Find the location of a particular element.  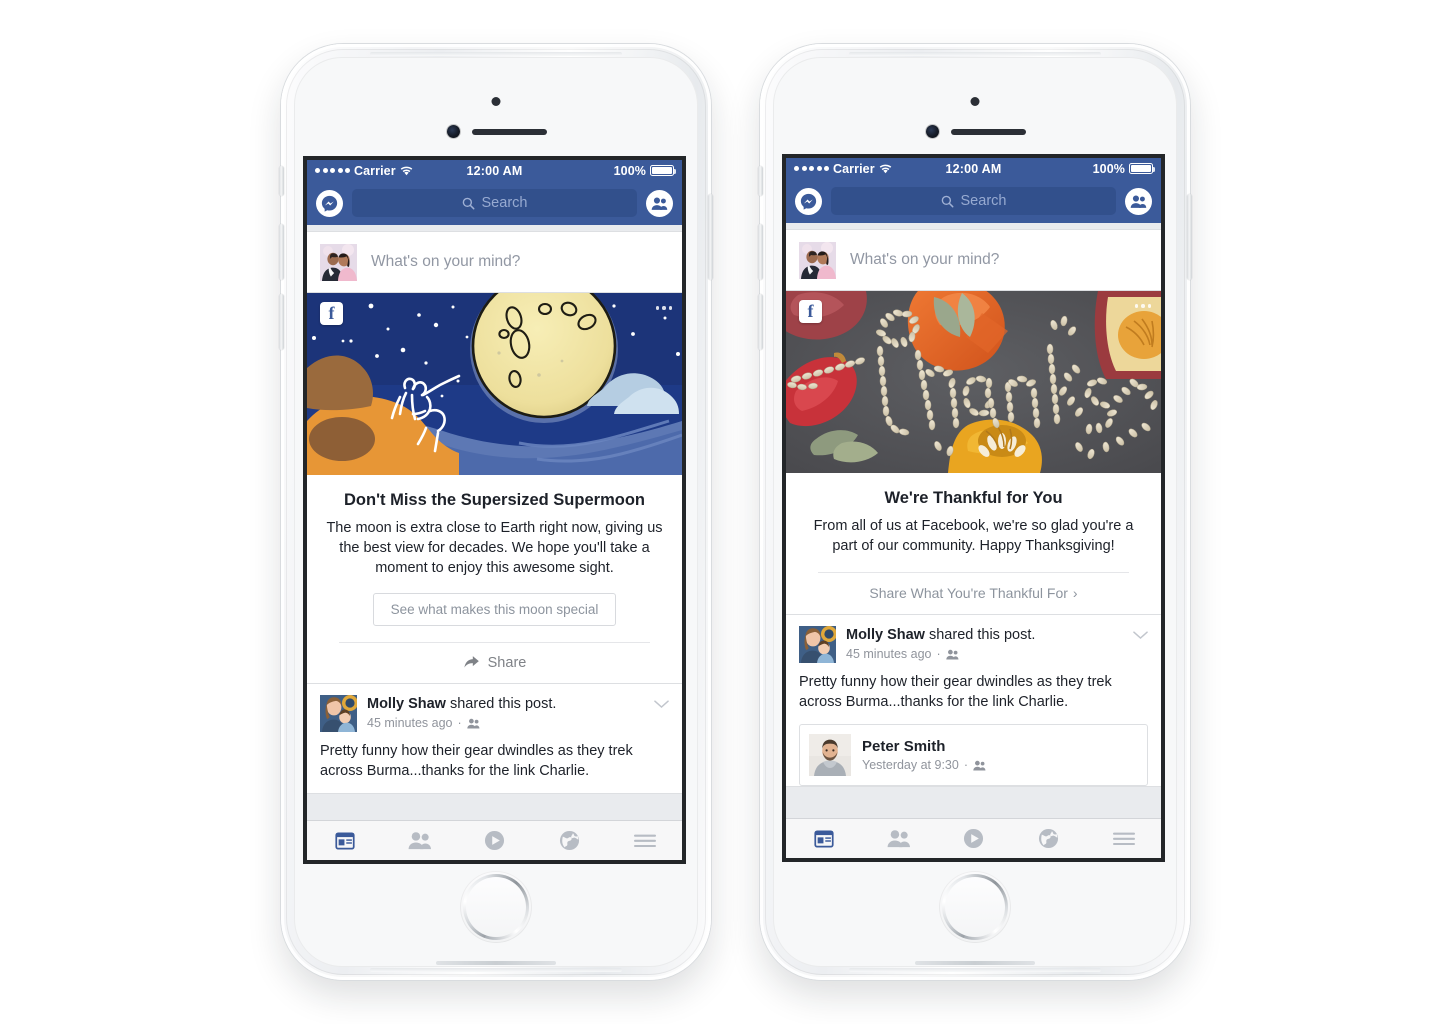

share-thankful-link: Share What You're Thankful For › is located at coordinates (973, 593).